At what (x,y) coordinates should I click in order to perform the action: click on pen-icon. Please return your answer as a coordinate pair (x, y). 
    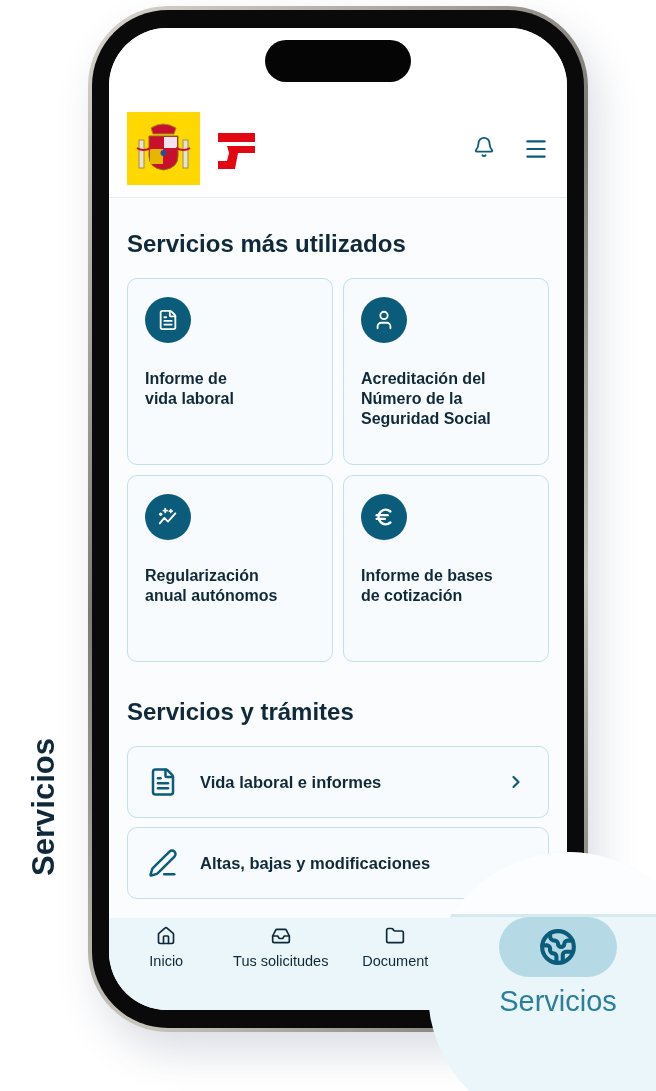
    Looking at the image, I should click on (163, 863).